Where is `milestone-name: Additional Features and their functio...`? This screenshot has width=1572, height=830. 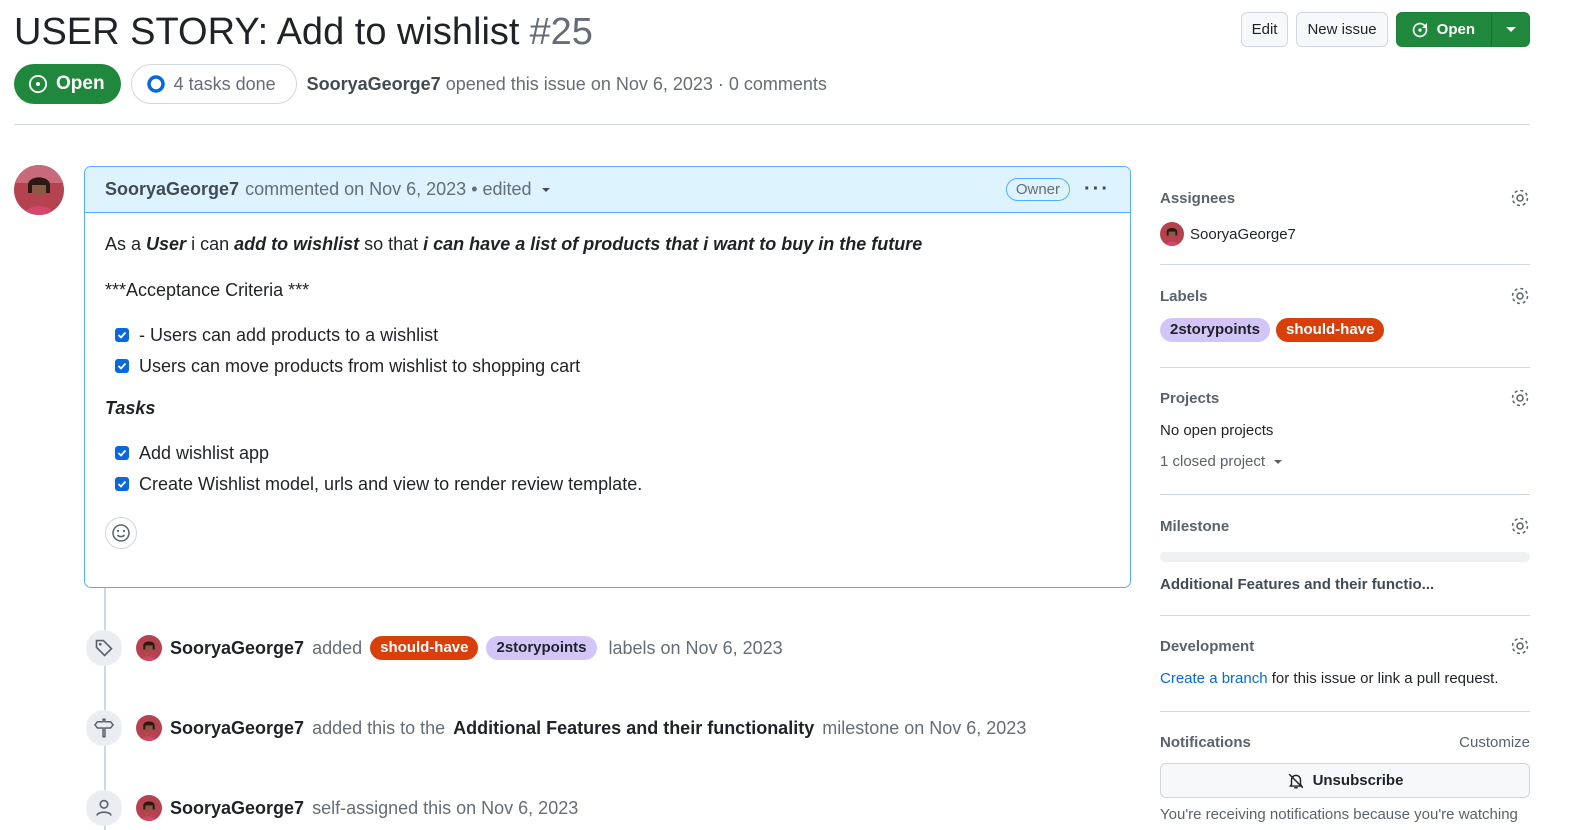
milestone-name: Additional Features and their functio... is located at coordinates (1345, 584).